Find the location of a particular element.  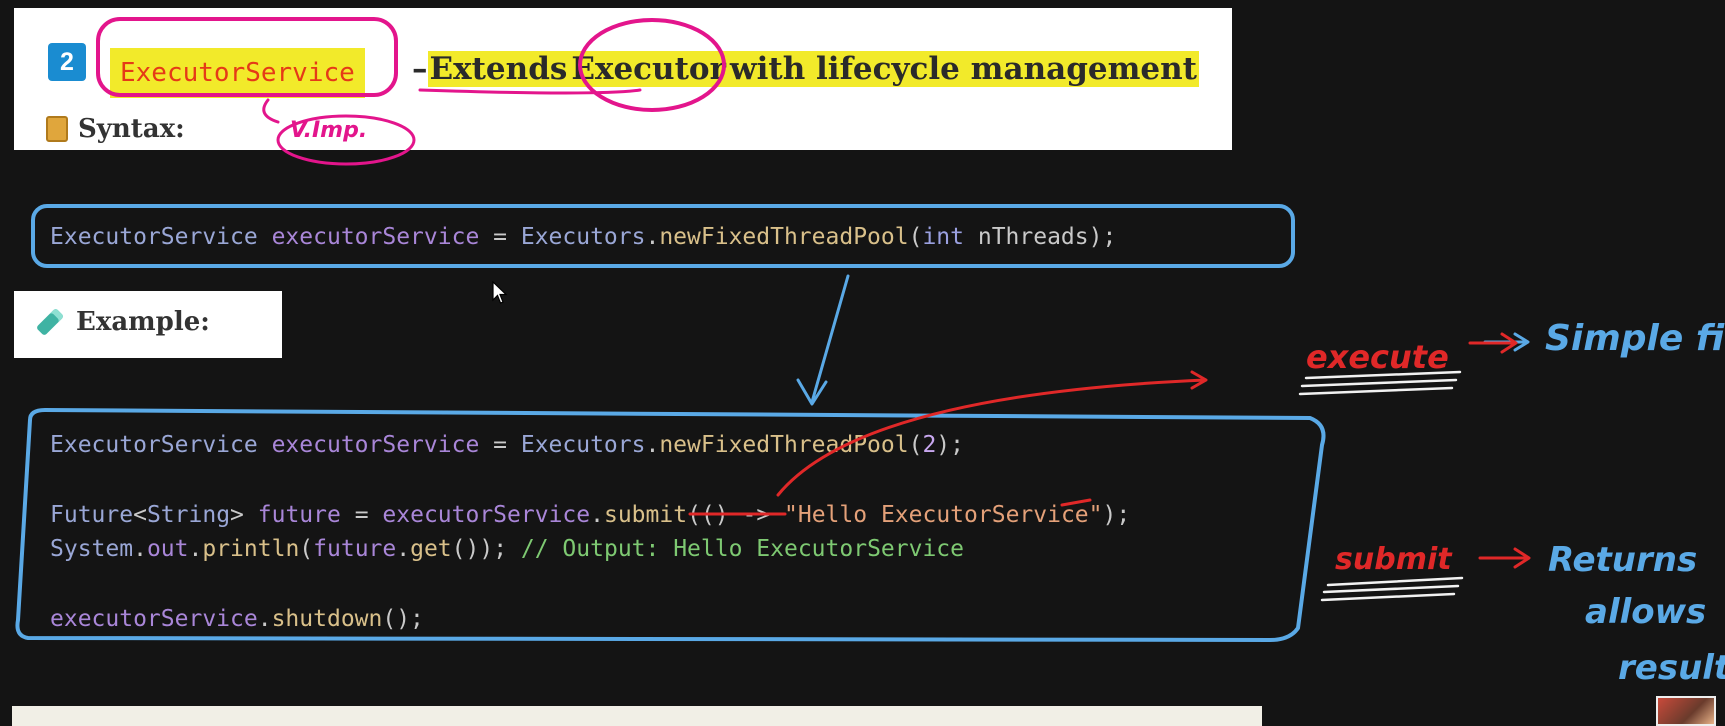

pencil-icon is located at coordinates (50, 322).